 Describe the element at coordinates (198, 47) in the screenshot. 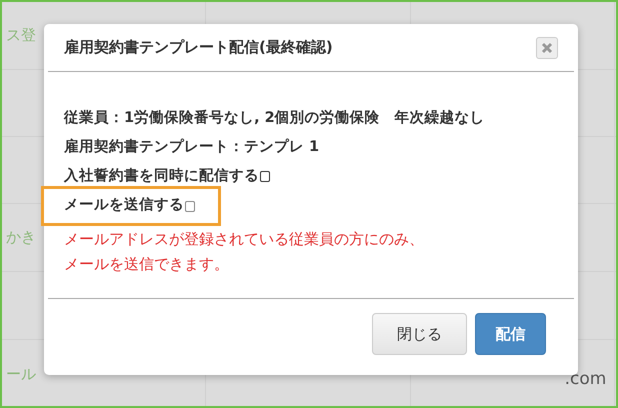

I see `dialog-title: 雇用契約書テンプレート配信(最終確認)` at that location.